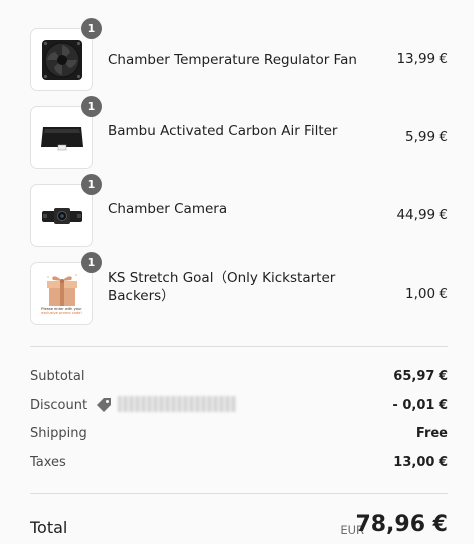  I want to click on product-price: 13,99 €, so click(422, 59).